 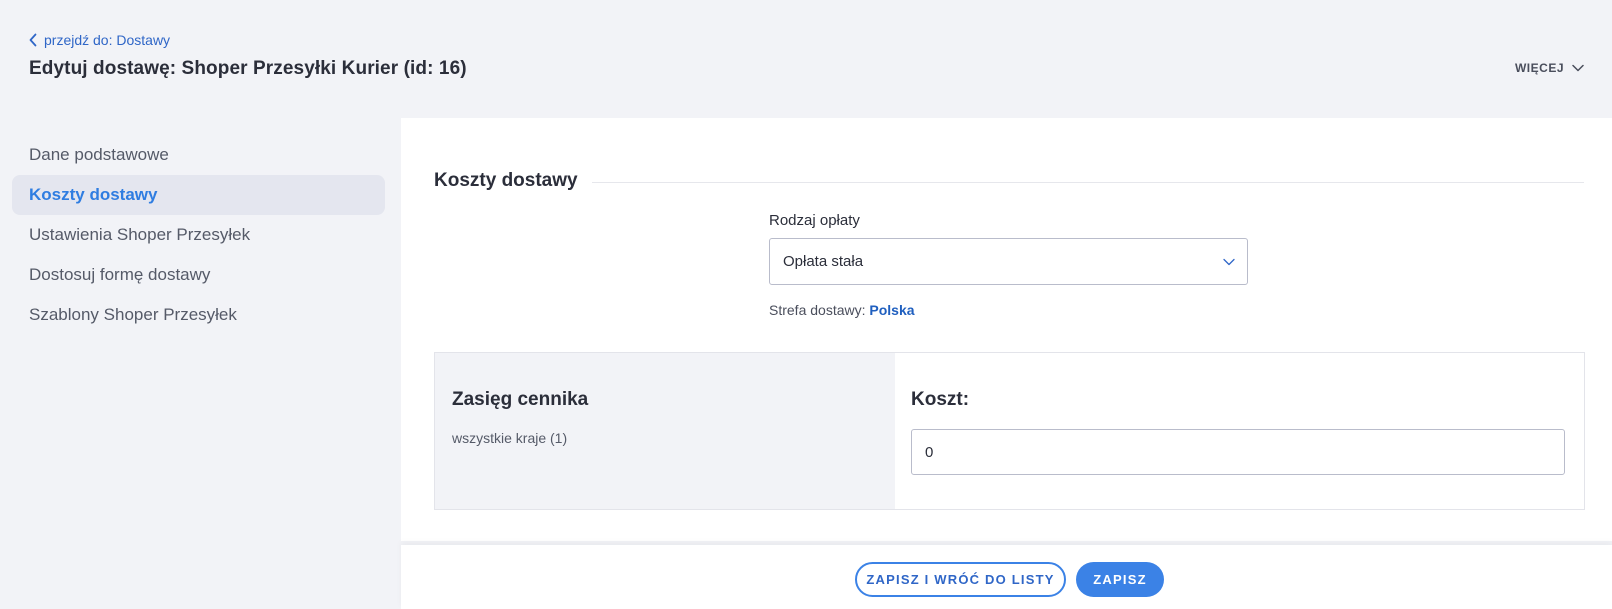 What do you see at coordinates (107, 40) in the screenshot?
I see `back-link-label: przejdź do: Dostawy` at bounding box center [107, 40].